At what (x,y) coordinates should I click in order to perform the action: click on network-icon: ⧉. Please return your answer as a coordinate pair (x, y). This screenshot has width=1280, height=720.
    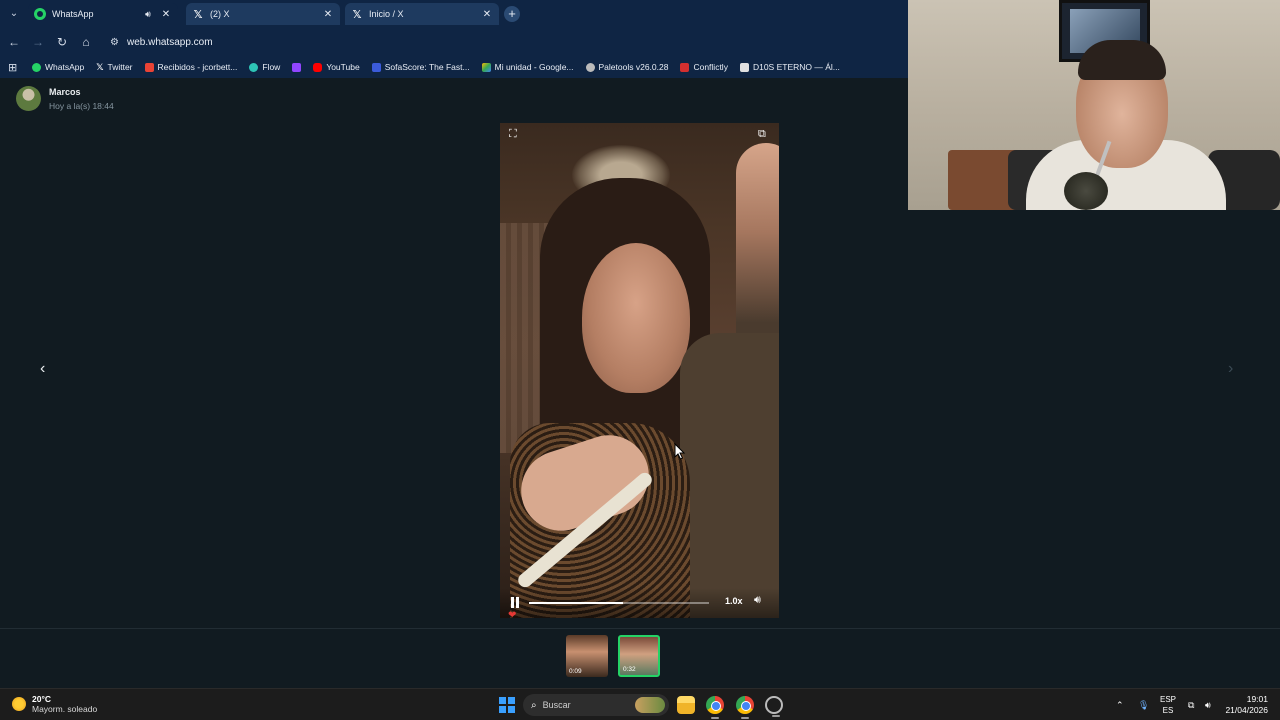
    Looking at the image, I should click on (1191, 704).